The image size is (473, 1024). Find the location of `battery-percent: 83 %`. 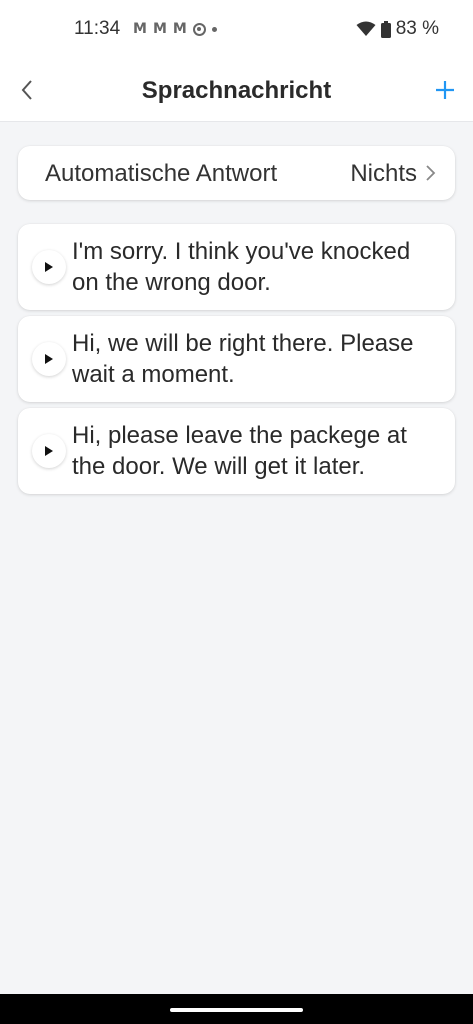

battery-percent: 83 % is located at coordinates (417, 28).